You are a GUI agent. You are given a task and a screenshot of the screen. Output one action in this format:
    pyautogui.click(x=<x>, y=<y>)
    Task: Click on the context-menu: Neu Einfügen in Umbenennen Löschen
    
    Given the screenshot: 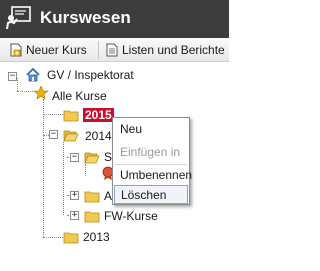 What is the action you would take?
    pyautogui.click(x=152, y=161)
    